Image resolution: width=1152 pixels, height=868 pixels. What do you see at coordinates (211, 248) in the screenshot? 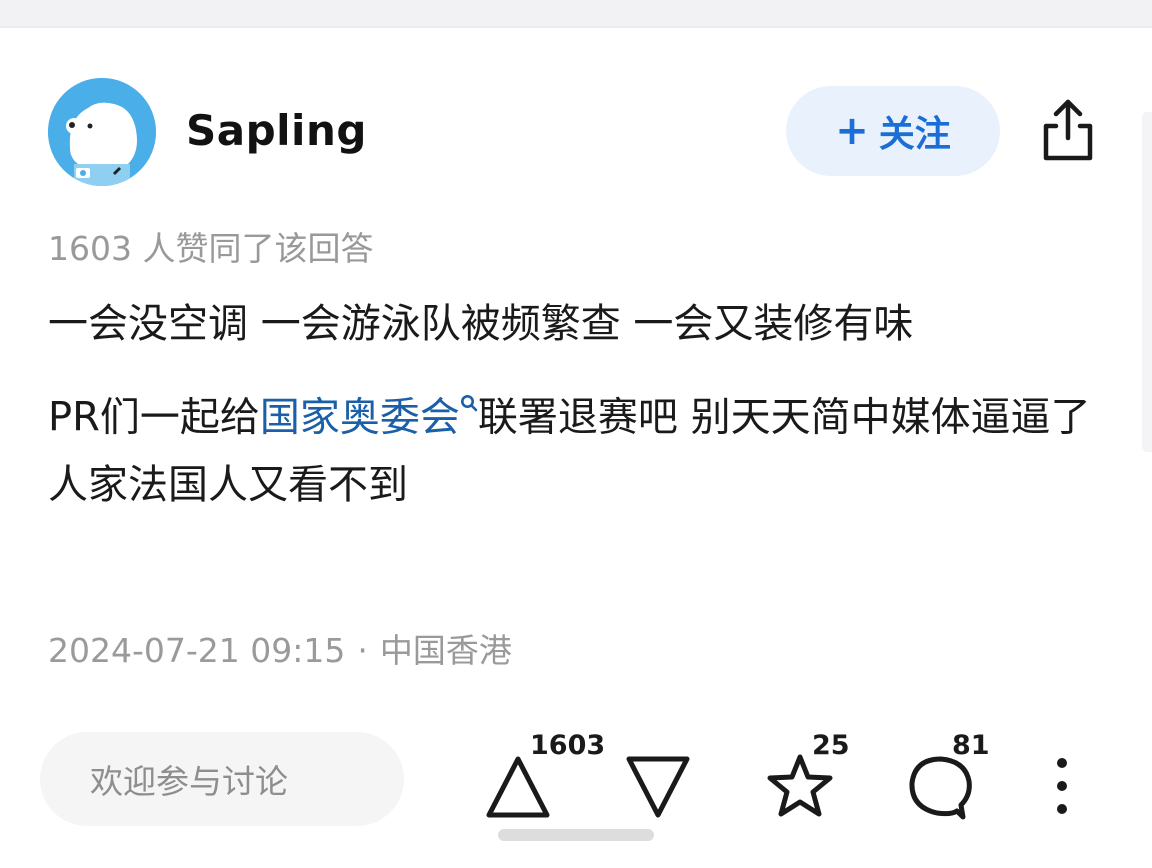
I see `vote-summary: 1603 人赞同了该回答` at bounding box center [211, 248].